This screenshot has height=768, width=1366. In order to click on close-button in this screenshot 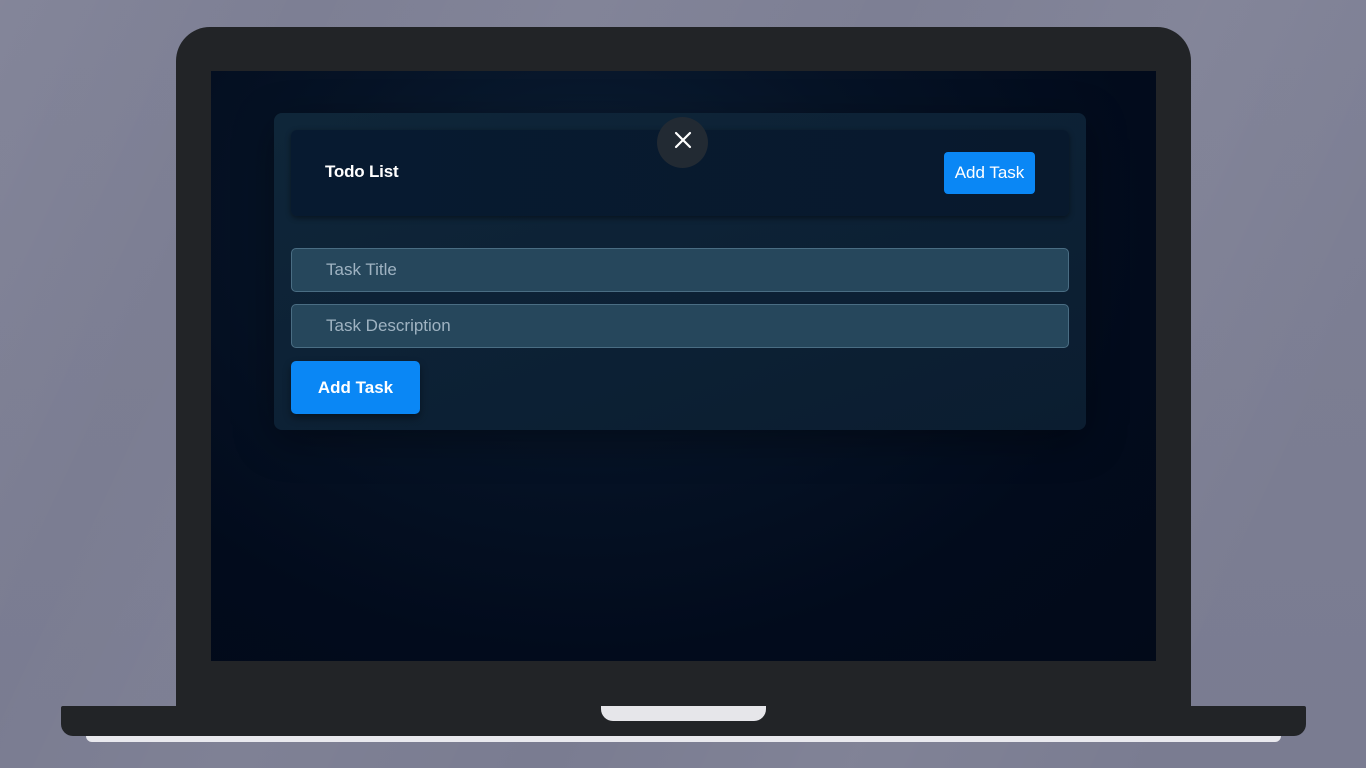, I will do `click(682, 142)`.